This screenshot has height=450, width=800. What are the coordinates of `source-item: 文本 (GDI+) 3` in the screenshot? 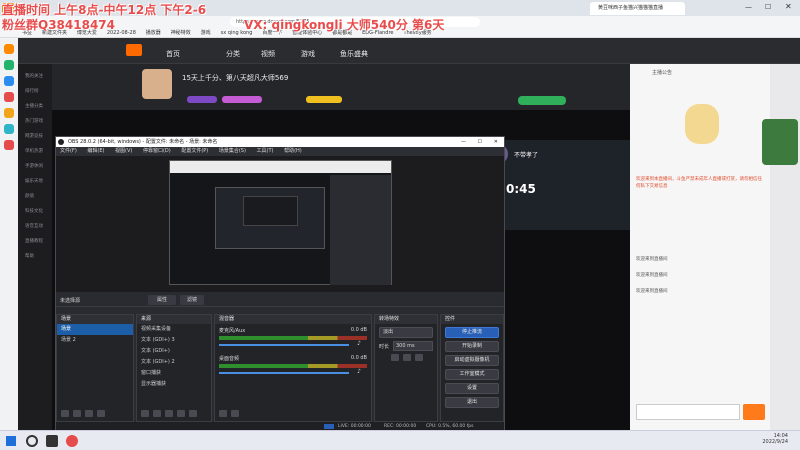 It's located at (174, 340).